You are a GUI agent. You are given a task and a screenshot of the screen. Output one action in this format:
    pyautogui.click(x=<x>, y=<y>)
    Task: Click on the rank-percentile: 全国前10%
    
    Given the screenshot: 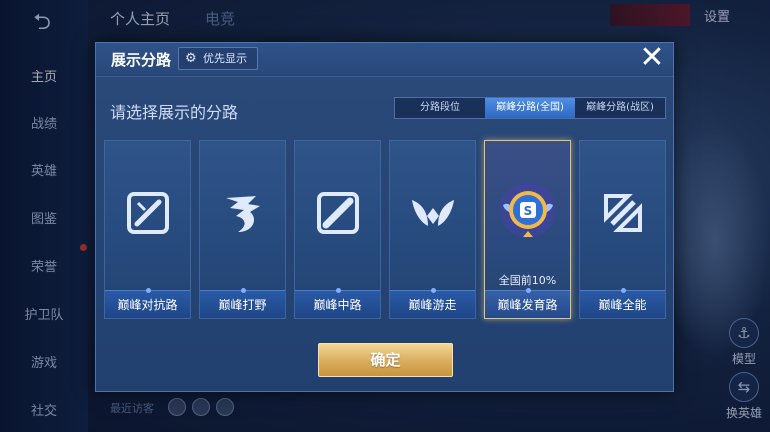 What is the action you would take?
    pyautogui.click(x=527, y=280)
    